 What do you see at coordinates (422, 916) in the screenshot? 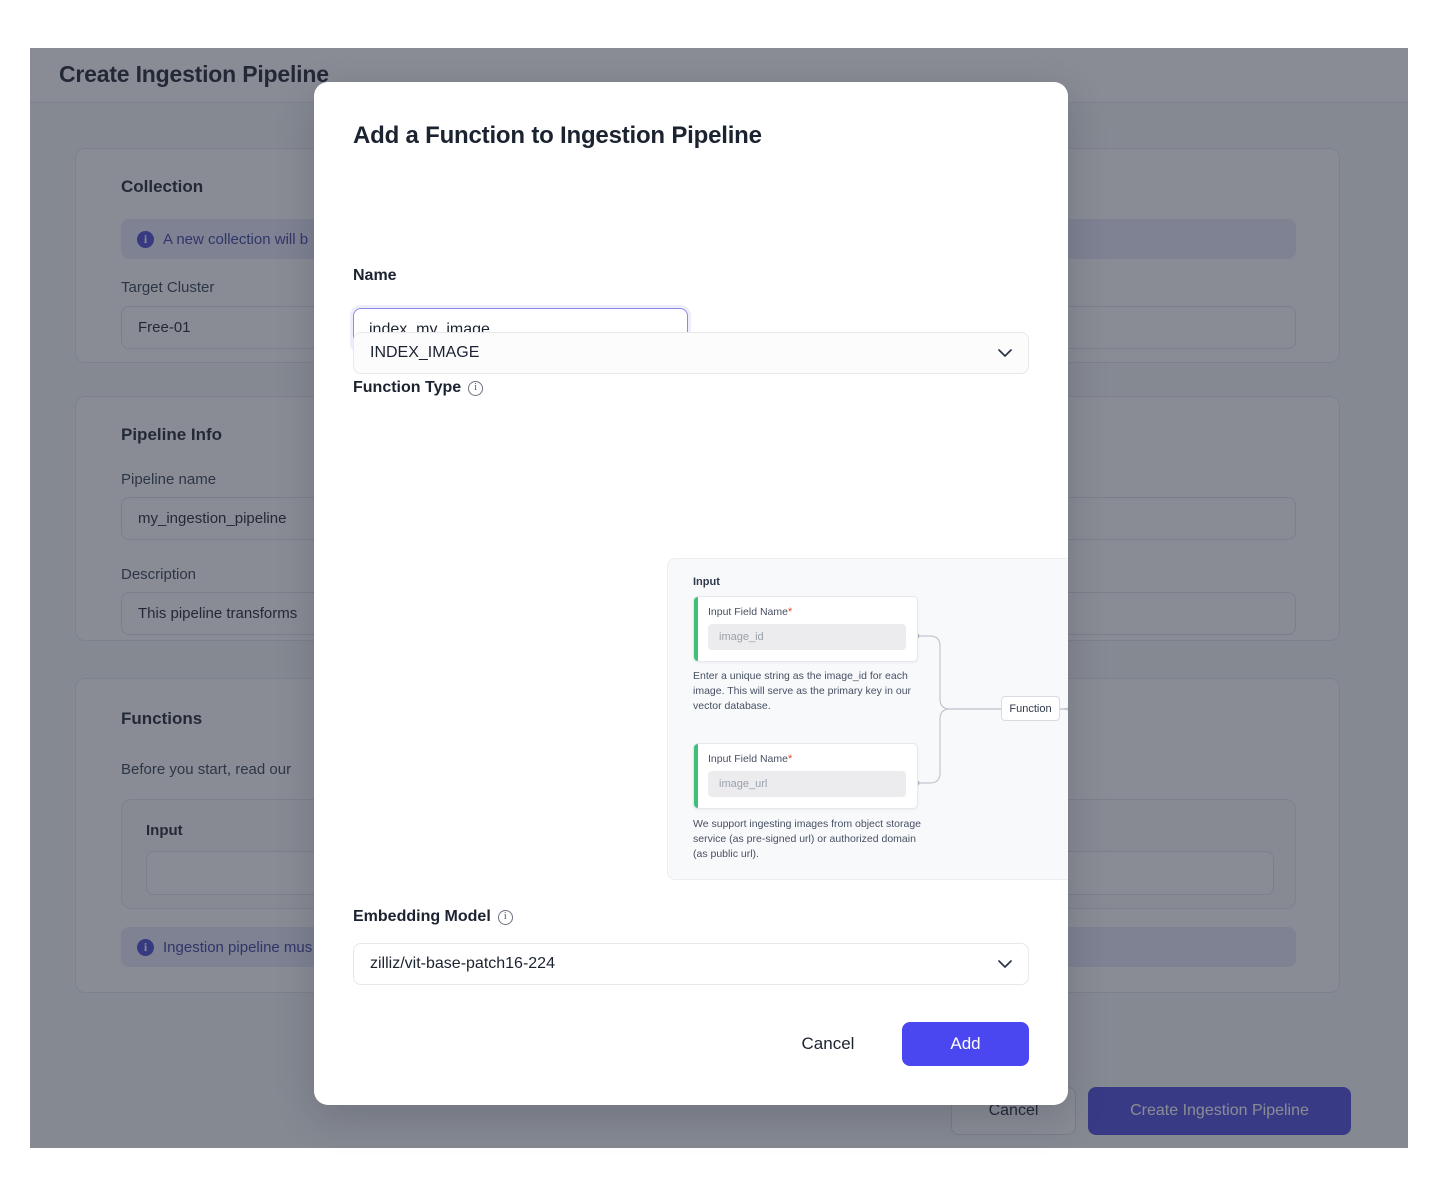
I see `embedding-model-label-text: Embedding Model` at bounding box center [422, 916].